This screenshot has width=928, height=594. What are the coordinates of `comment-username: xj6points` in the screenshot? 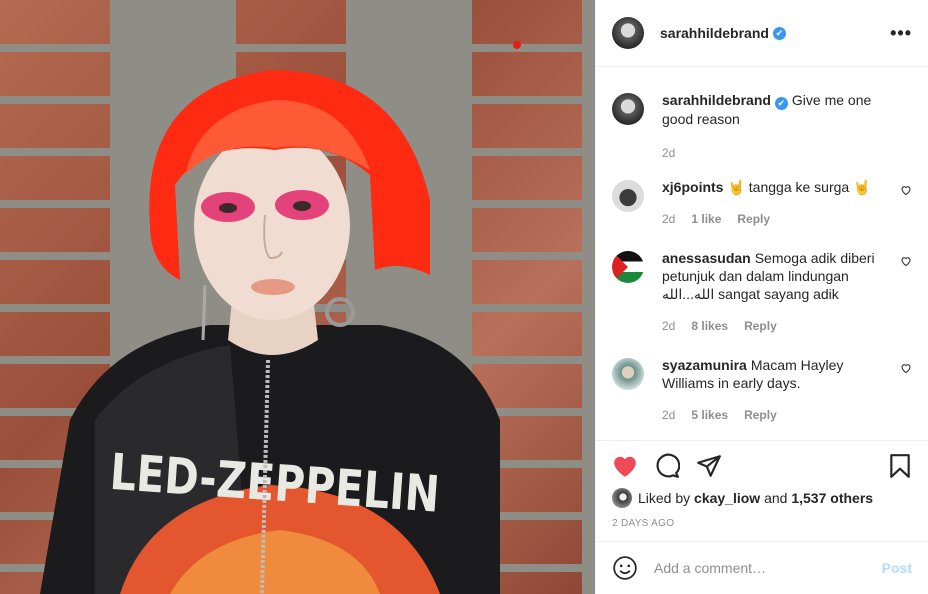 It's located at (692, 187).